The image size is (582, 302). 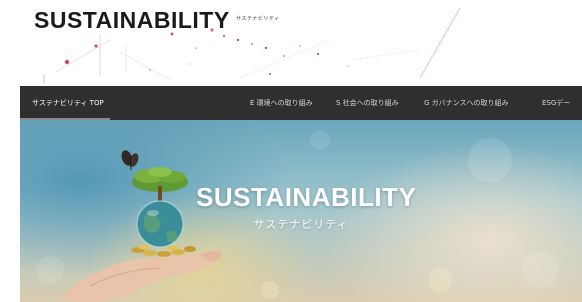 I want to click on hand-icon, so click(x=141, y=276).